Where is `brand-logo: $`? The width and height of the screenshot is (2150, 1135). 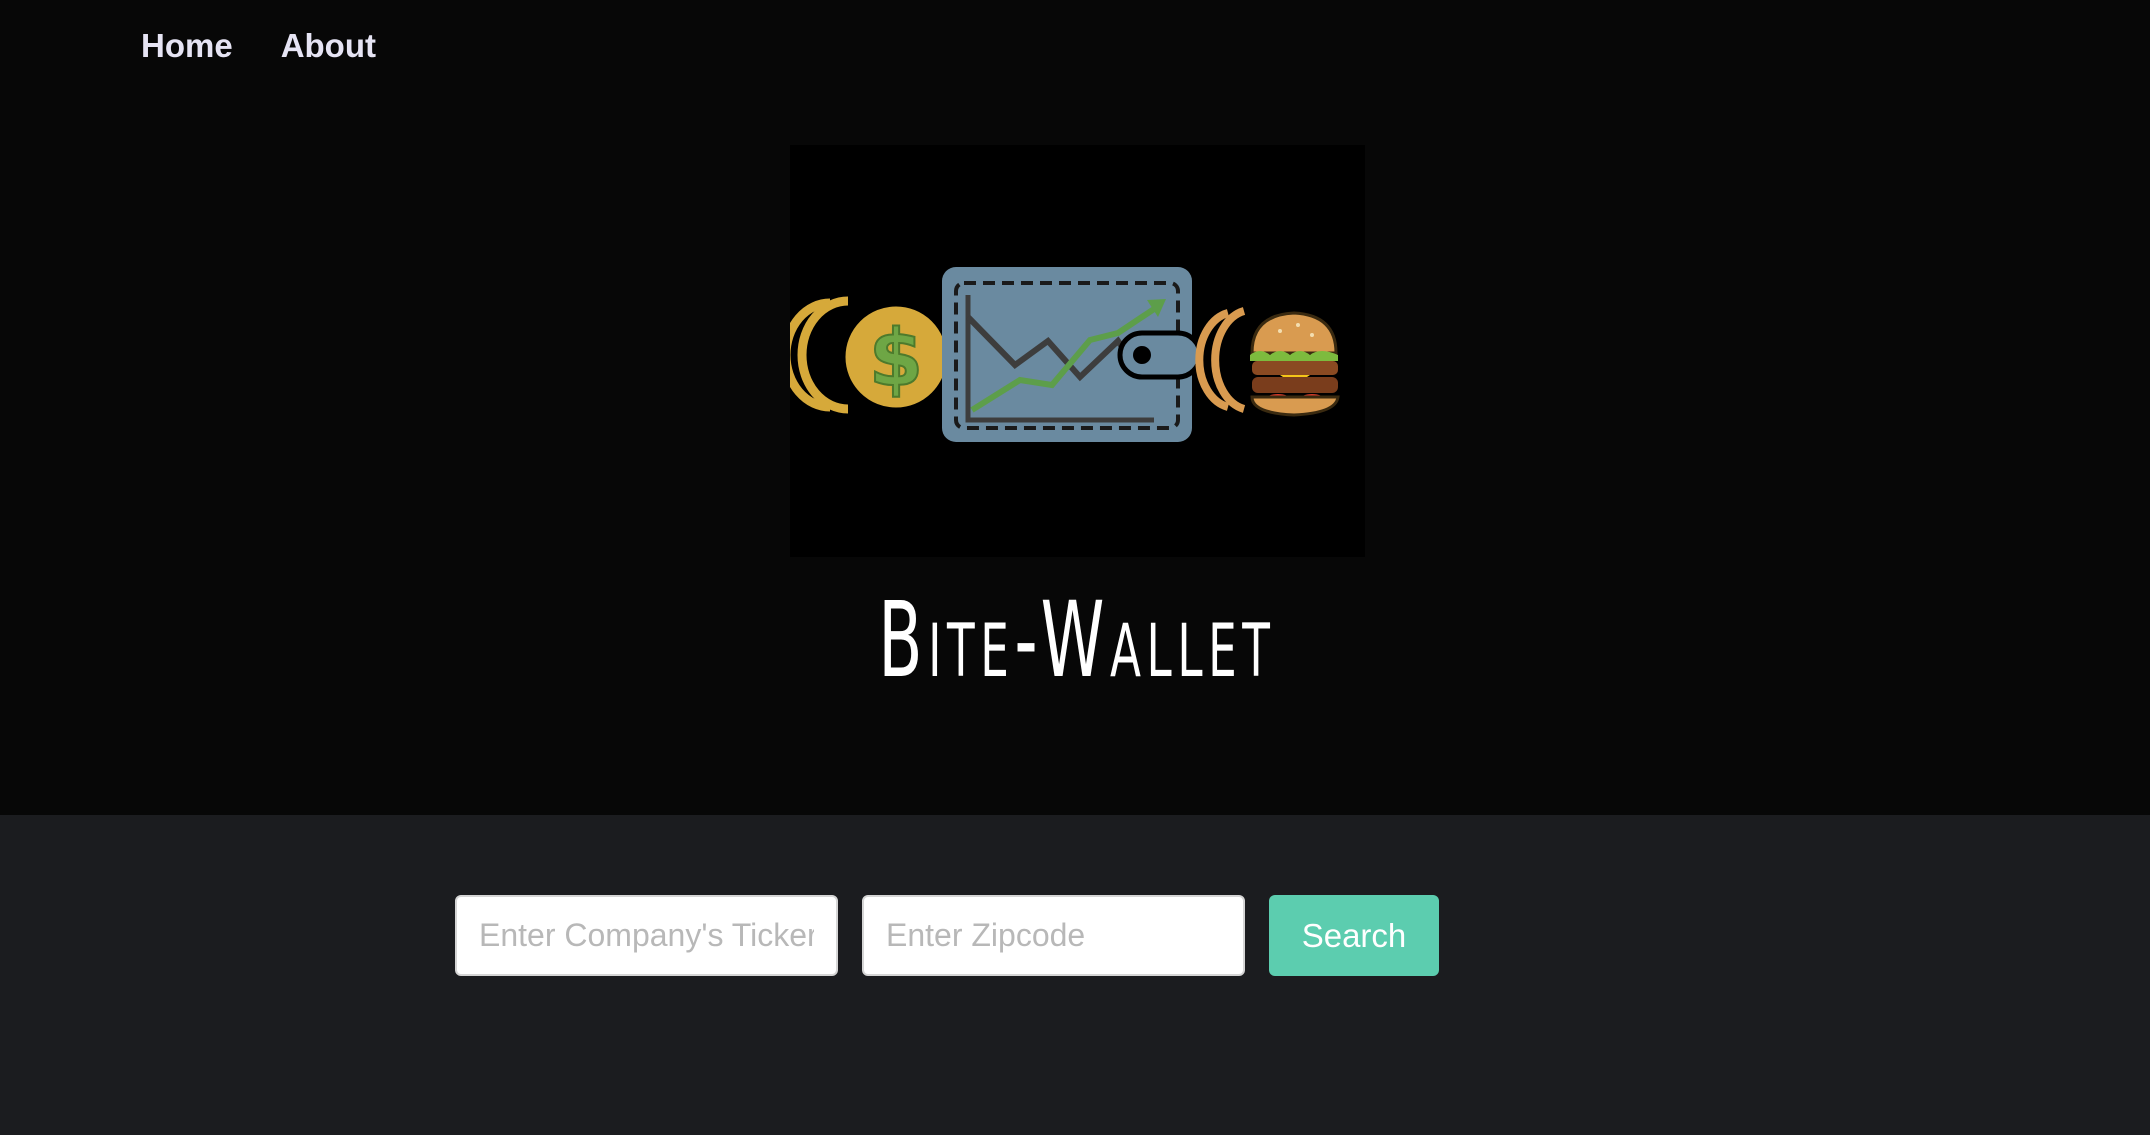 brand-logo: $ is located at coordinates (1077, 351).